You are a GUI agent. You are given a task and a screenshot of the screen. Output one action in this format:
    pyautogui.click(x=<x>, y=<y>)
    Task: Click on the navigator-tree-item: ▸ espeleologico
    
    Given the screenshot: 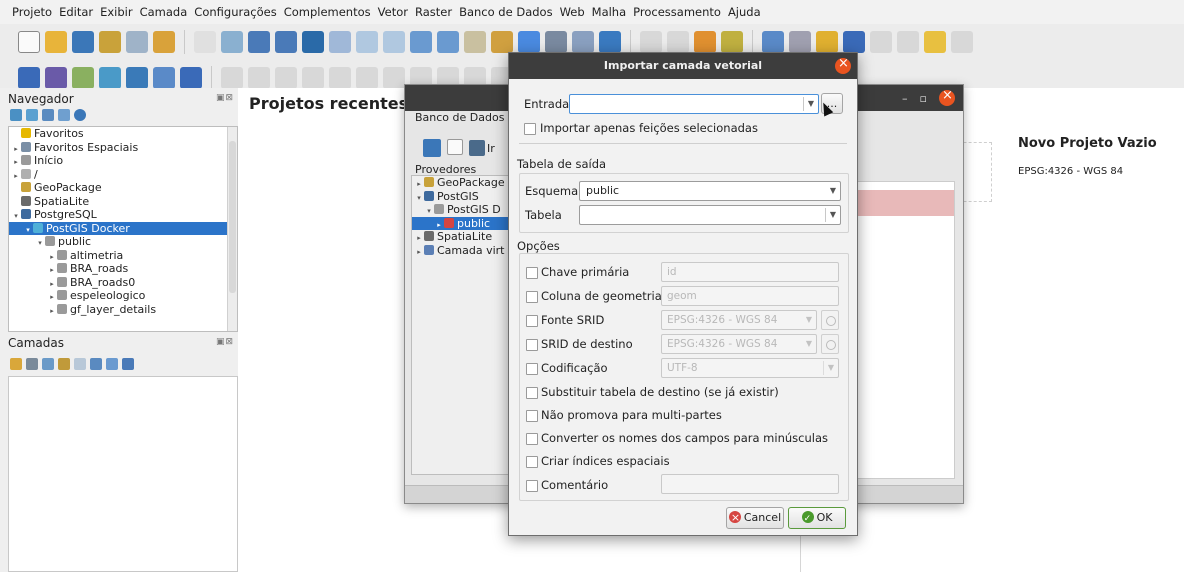 What is the action you would take?
    pyautogui.click(x=123, y=296)
    